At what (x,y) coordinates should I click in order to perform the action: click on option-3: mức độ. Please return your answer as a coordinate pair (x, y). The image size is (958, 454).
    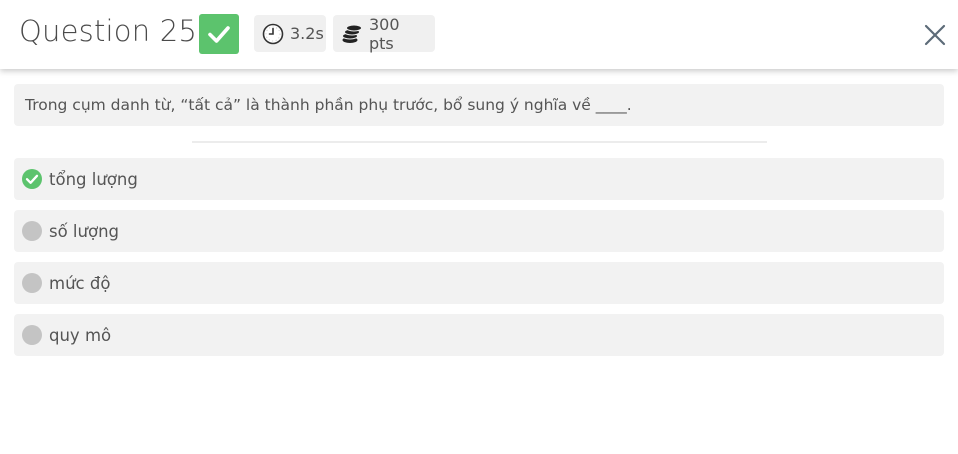
    Looking at the image, I should click on (479, 283).